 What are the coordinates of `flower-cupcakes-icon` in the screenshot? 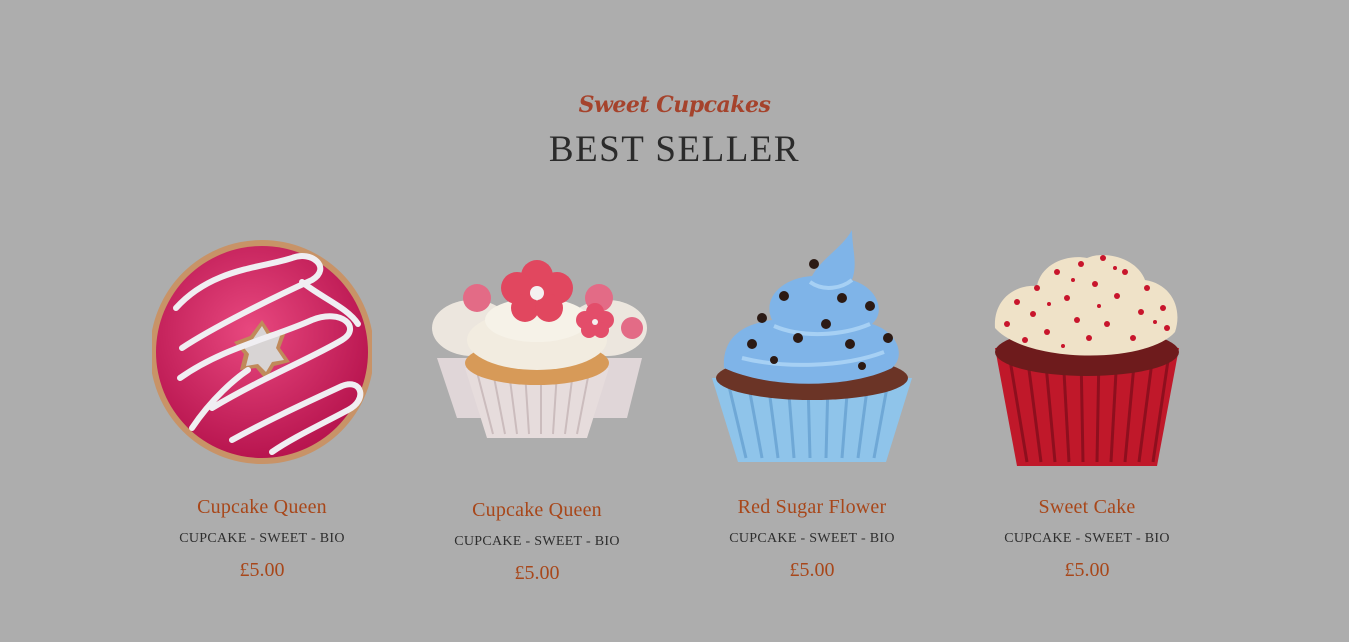 It's located at (537, 348).